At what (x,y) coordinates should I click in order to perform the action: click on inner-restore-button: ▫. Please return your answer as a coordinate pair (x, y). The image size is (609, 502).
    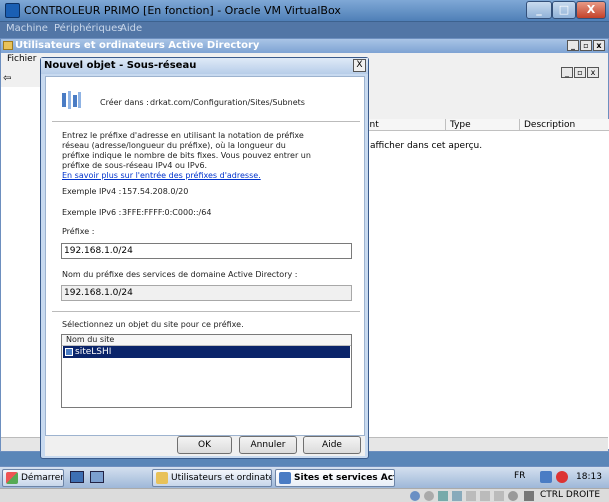
    Looking at the image, I should click on (580, 72).